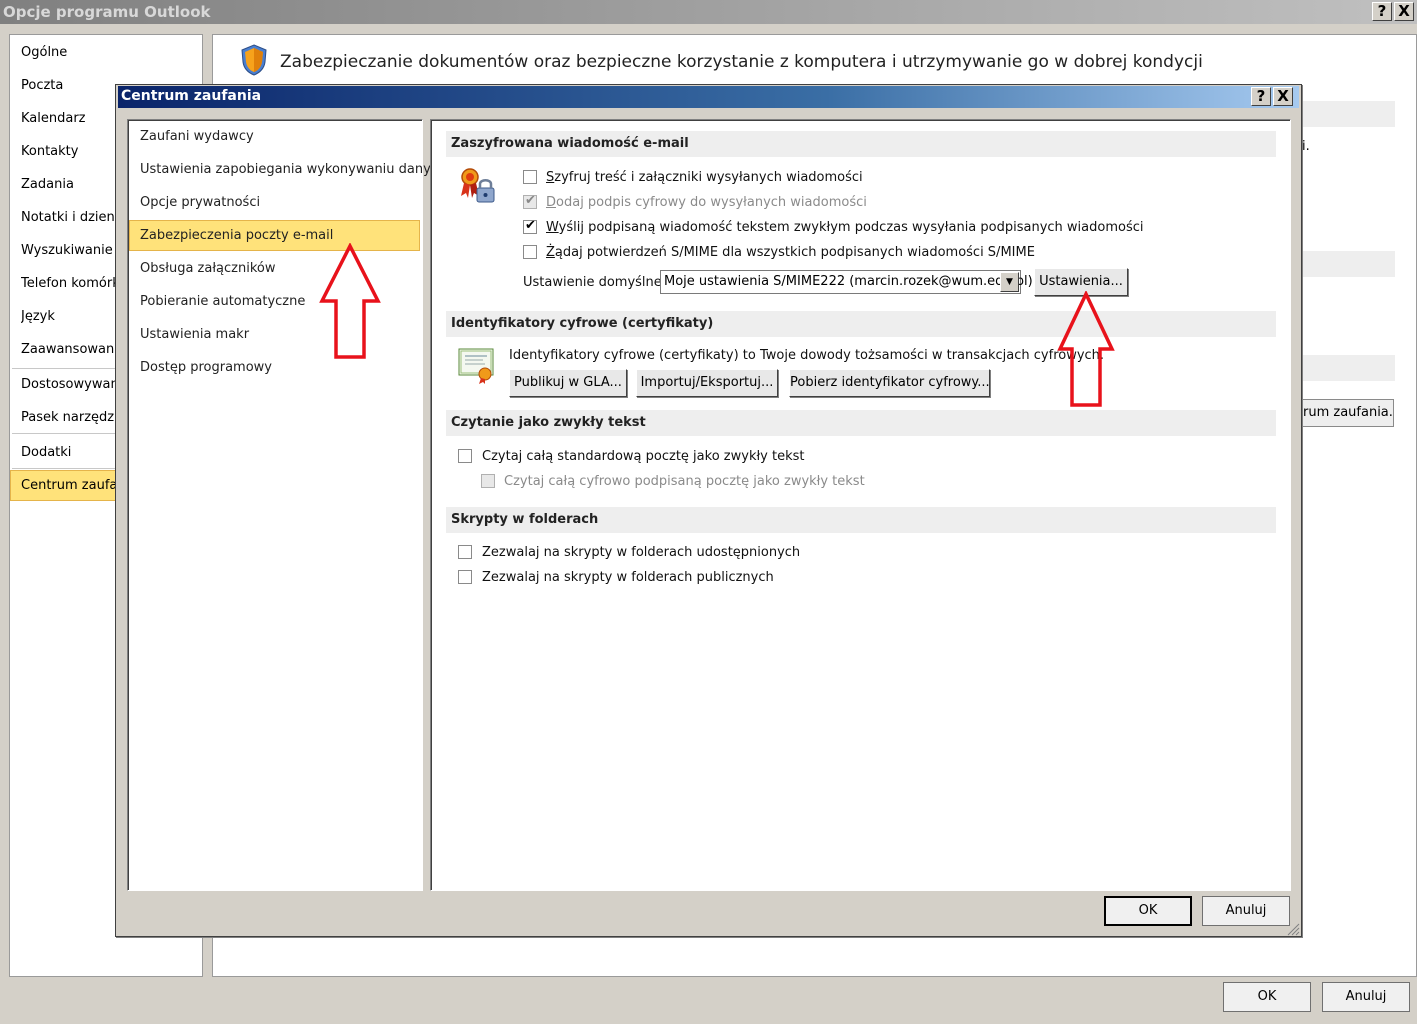 The height and width of the screenshot is (1024, 1417). I want to click on inner-nav-item: Zaufani wydawcy, so click(197, 136).